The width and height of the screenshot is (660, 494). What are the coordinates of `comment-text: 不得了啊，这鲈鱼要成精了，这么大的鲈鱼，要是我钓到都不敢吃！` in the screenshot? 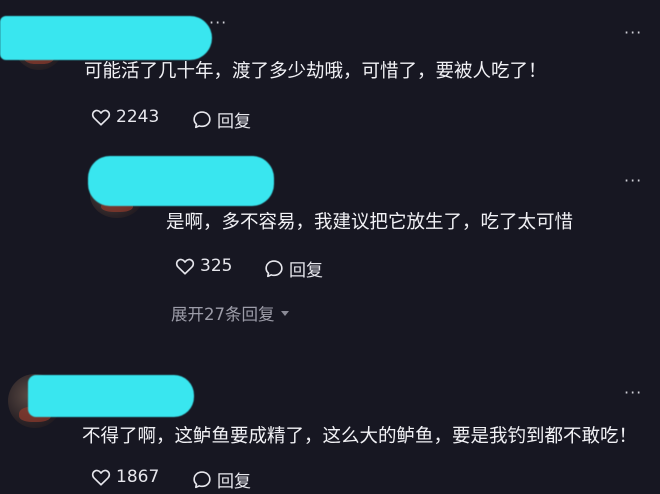 It's located at (360, 436).